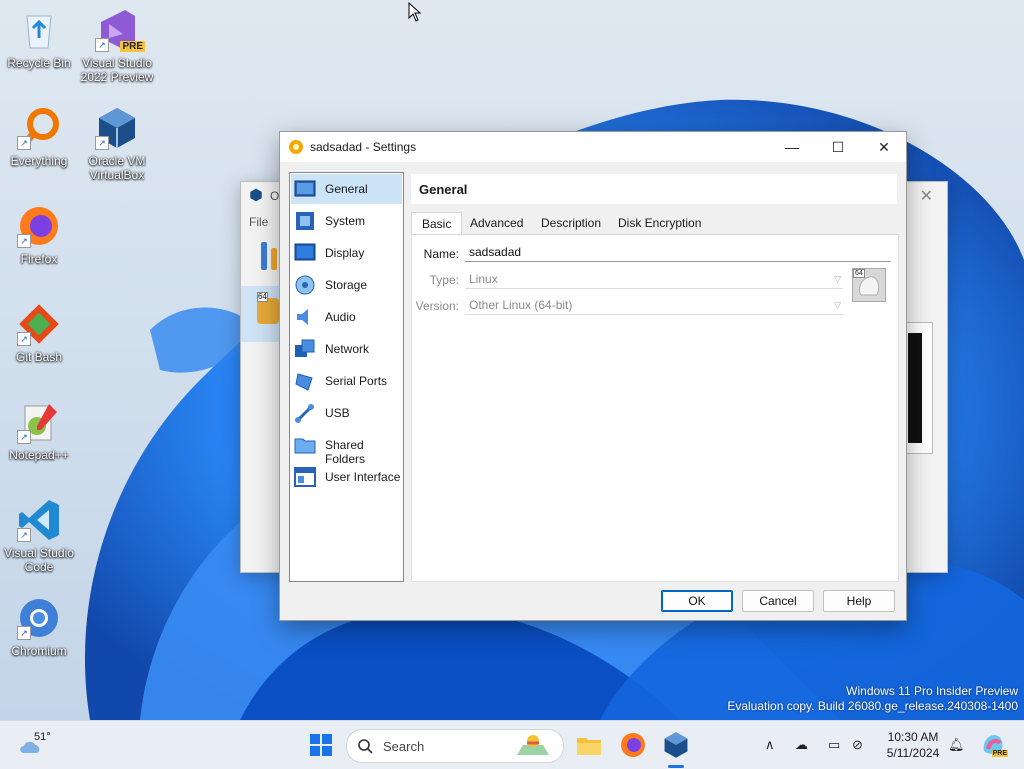 The height and width of the screenshot is (769, 1024). I want to click on firefox-icon: ↗, so click(39, 226).